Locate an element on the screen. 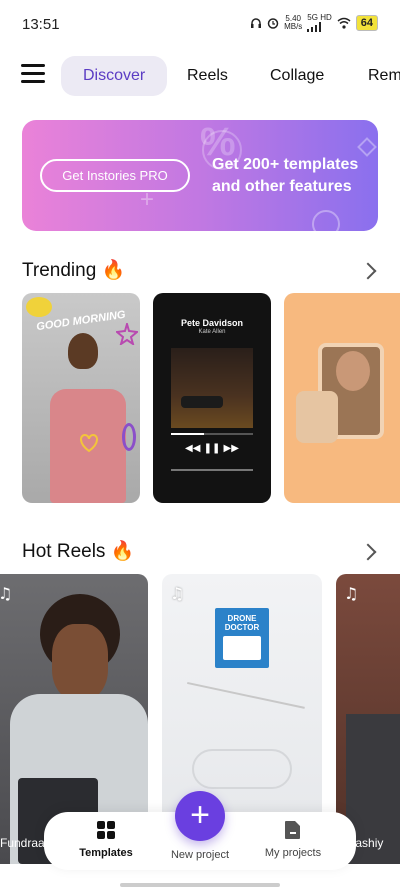 The width and height of the screenshot is (400, 889). nav-my-projects: My projects is located at coordinates (293, 839).